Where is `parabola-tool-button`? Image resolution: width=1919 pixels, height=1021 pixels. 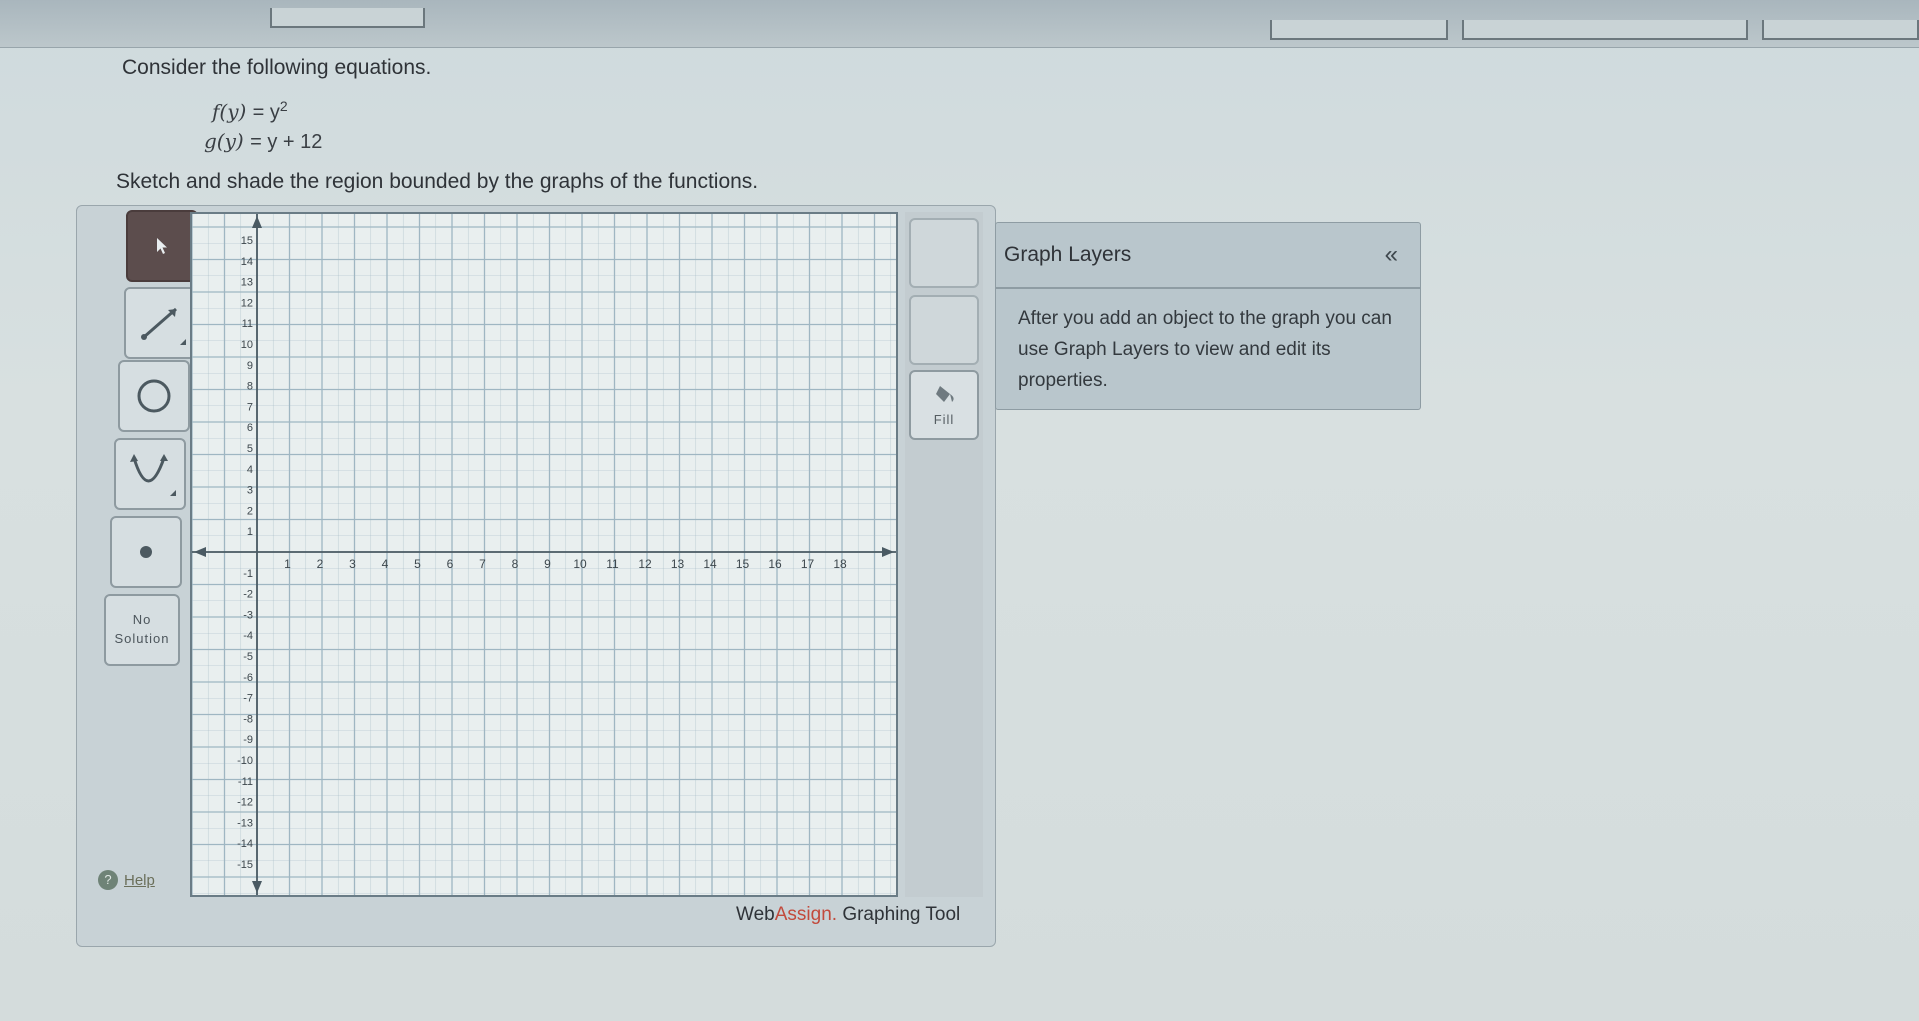
parabola-tool-button is located at coordinates (150, 474).